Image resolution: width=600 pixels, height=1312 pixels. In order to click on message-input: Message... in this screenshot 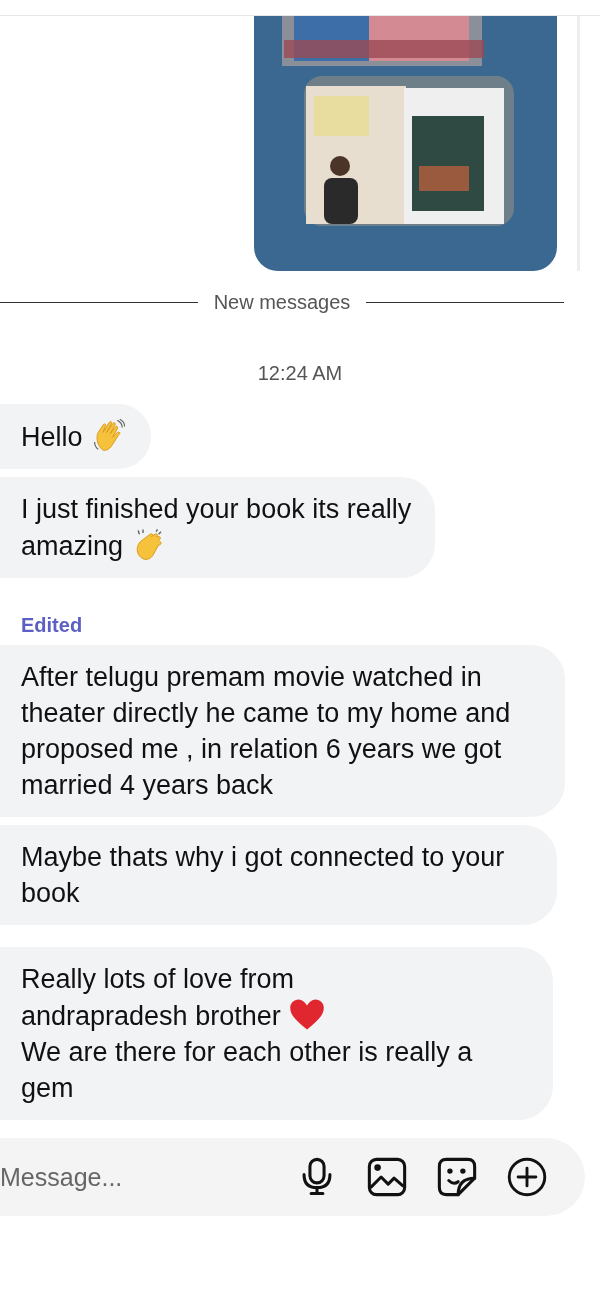, I will do `click(133, 1177)`.